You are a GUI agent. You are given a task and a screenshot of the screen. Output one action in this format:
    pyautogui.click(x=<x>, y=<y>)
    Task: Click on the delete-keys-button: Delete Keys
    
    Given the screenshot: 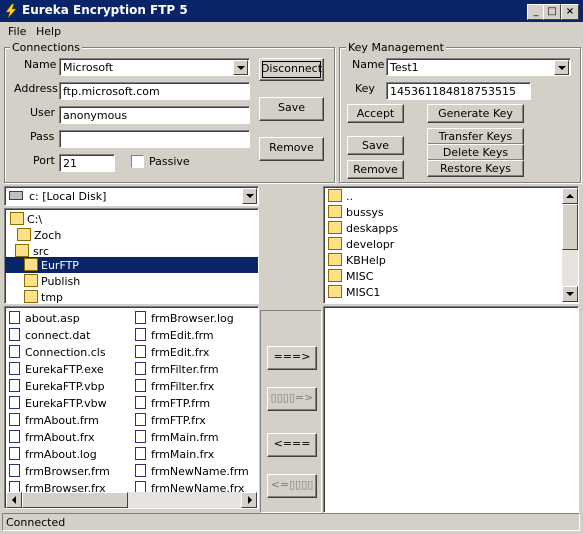 What is the action you would take?
    pyautogui.click(x=475, y=152)
    